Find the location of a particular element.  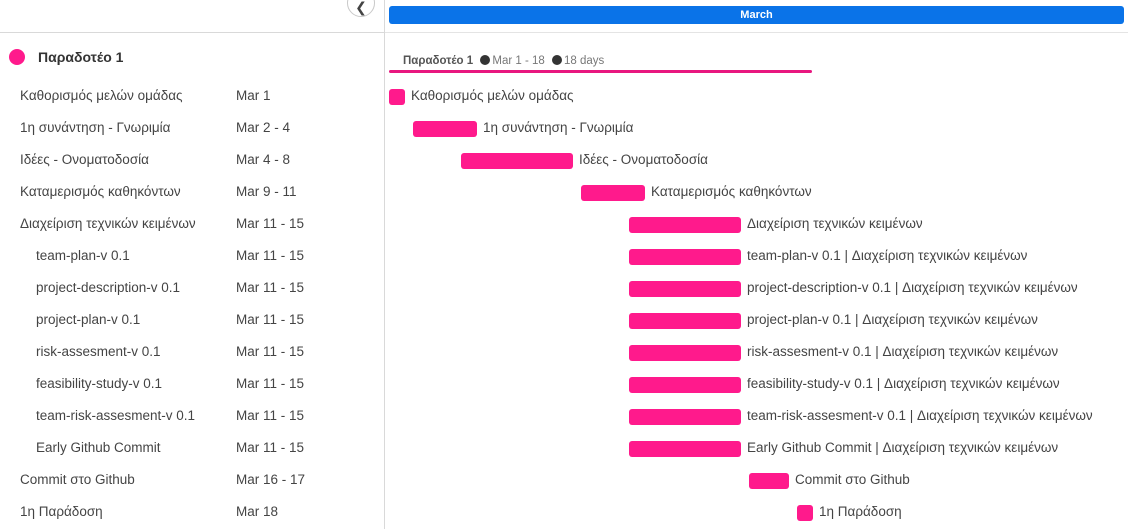

task-row: Καθορισμός μελών ομάδας Mar 1 is located at coordinates (192, 96).